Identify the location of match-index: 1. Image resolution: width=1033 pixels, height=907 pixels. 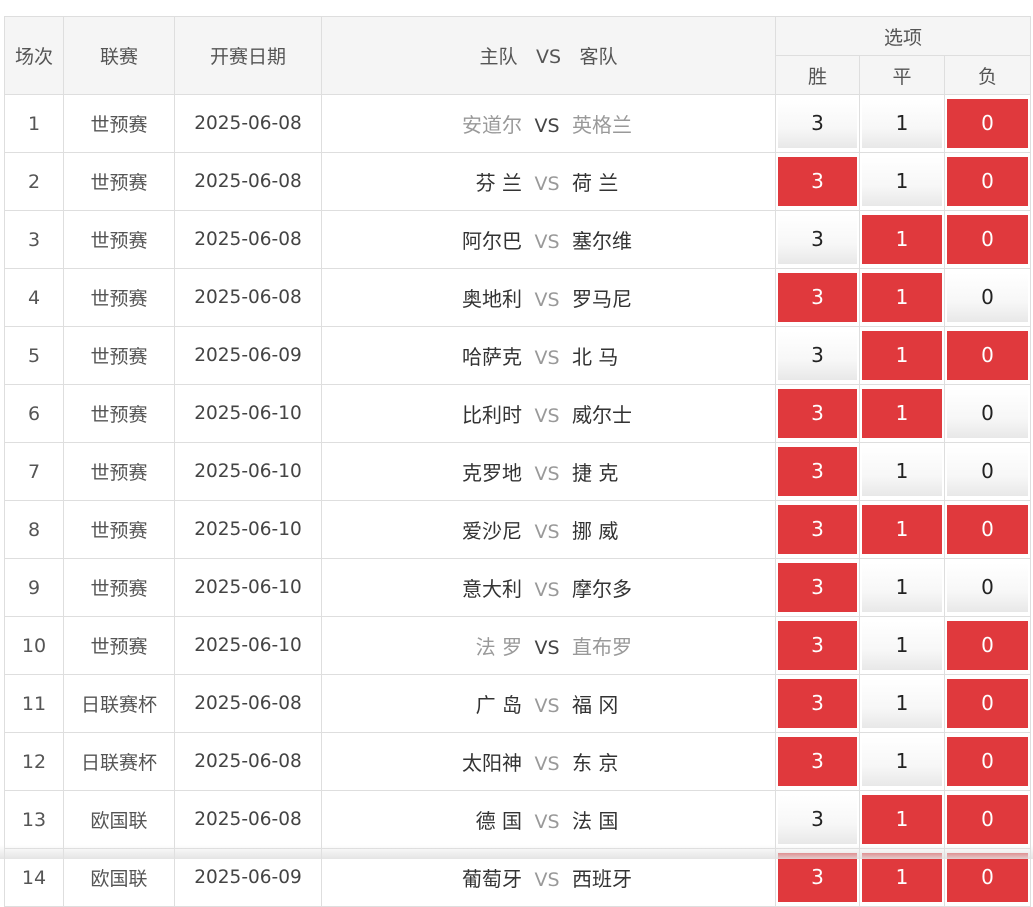
(34, 123).